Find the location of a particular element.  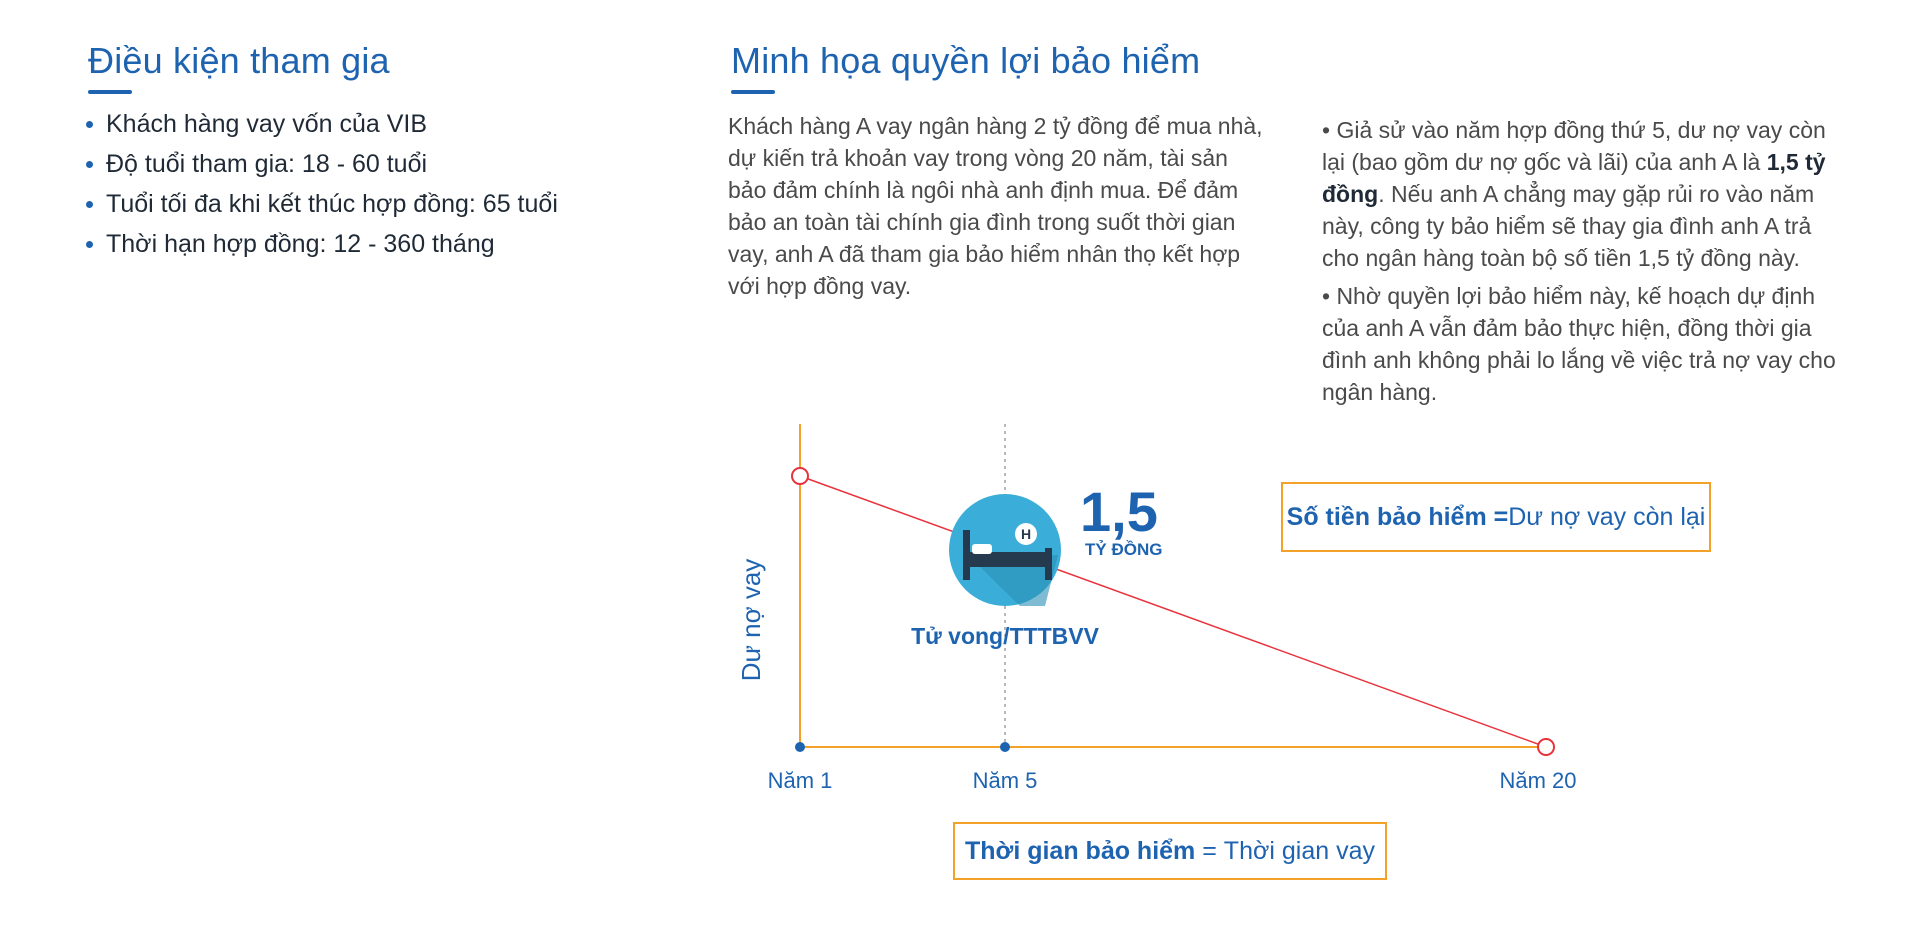

insurance-period-value: Thời gian vay is located at coordinates (1299, 850).